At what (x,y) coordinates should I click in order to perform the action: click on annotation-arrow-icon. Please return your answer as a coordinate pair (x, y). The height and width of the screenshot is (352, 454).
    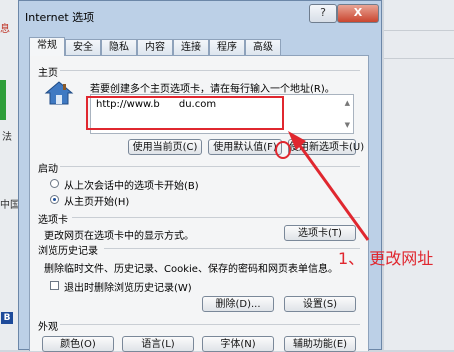
    Looking at the image, I should click on (329, 186).